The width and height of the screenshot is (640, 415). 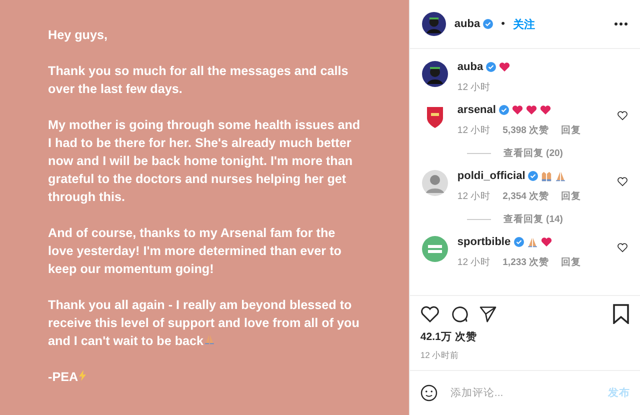 I want to click on letter-paragraph: My mother is going through some health issues and I had to be there for her. She's already much better now and I will be back home tonight. I'm more than grateful to the doctors and nurses helping her get through this., so click(x=205, y=161).